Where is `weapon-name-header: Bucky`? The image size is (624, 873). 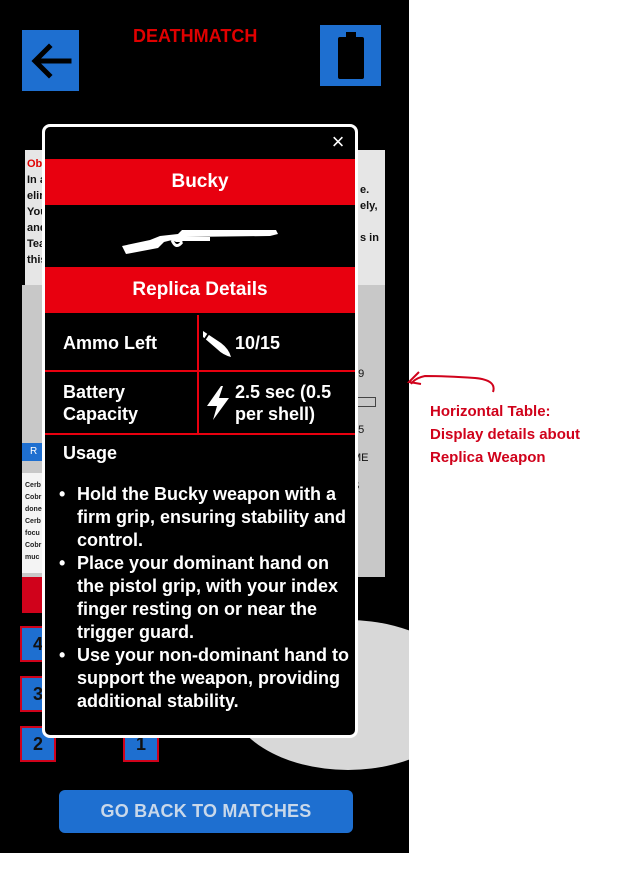
weapon-name-header: Bucky is located at coordinates (200, 182).